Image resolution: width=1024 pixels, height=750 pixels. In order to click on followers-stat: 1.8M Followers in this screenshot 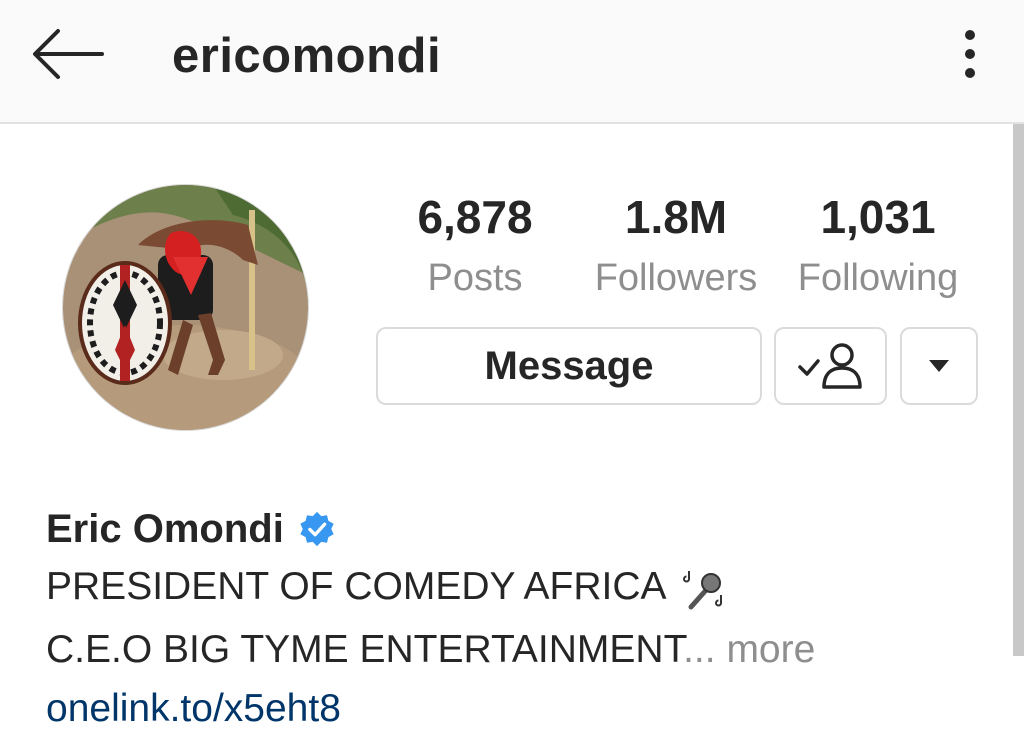, I will do `click(676, 246)`.